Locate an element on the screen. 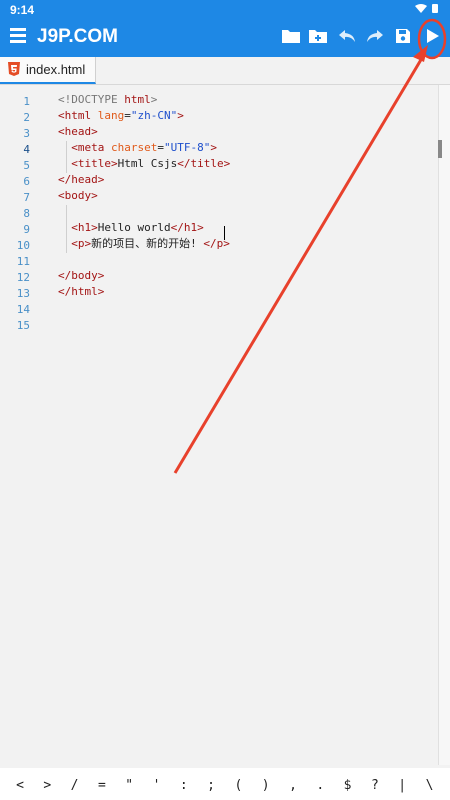 The image size is (450, 800). status-time: 9:14 is located at coordinates (22, 10).